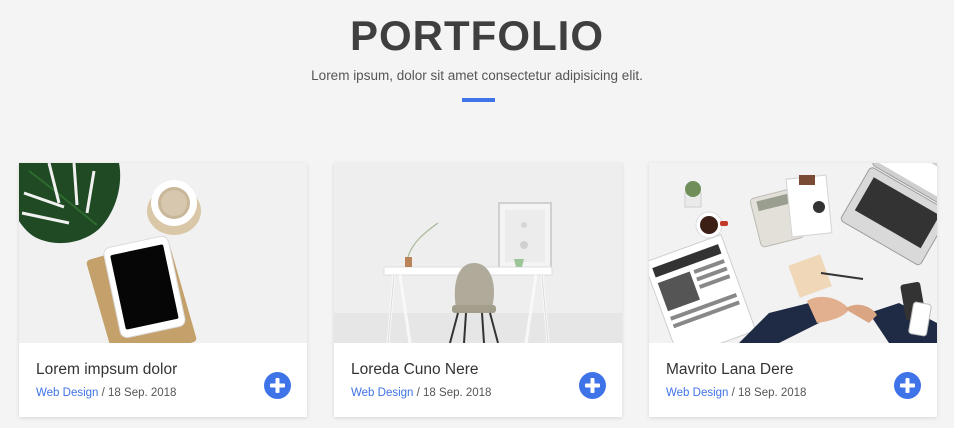  Describe the element at coordinates (163, 253) in the screenshot. I see `card-image-desk-tablet` at that location.